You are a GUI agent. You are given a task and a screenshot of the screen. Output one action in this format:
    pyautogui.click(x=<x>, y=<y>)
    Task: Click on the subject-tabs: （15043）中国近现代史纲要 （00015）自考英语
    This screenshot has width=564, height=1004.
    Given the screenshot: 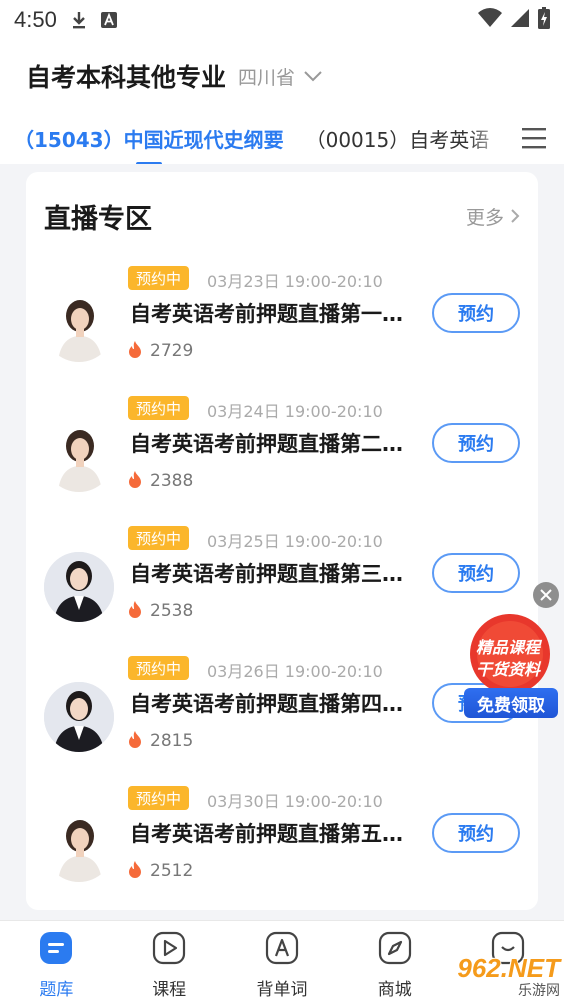 What is the action you would take?
    pyautogui.click(x=282, y=138)
    